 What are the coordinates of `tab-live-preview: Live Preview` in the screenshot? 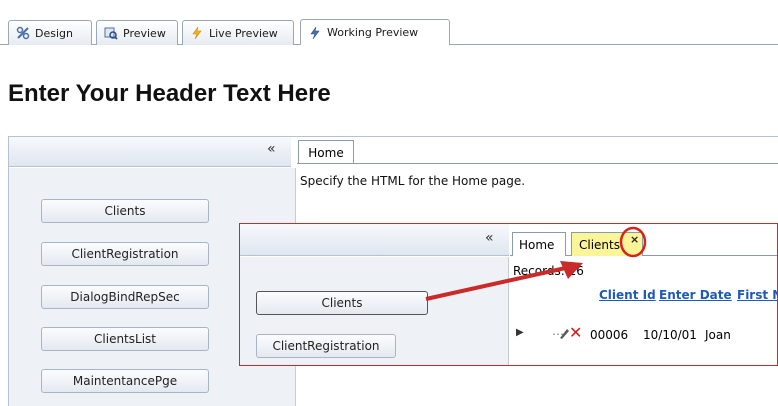 It's located at (238, 32).